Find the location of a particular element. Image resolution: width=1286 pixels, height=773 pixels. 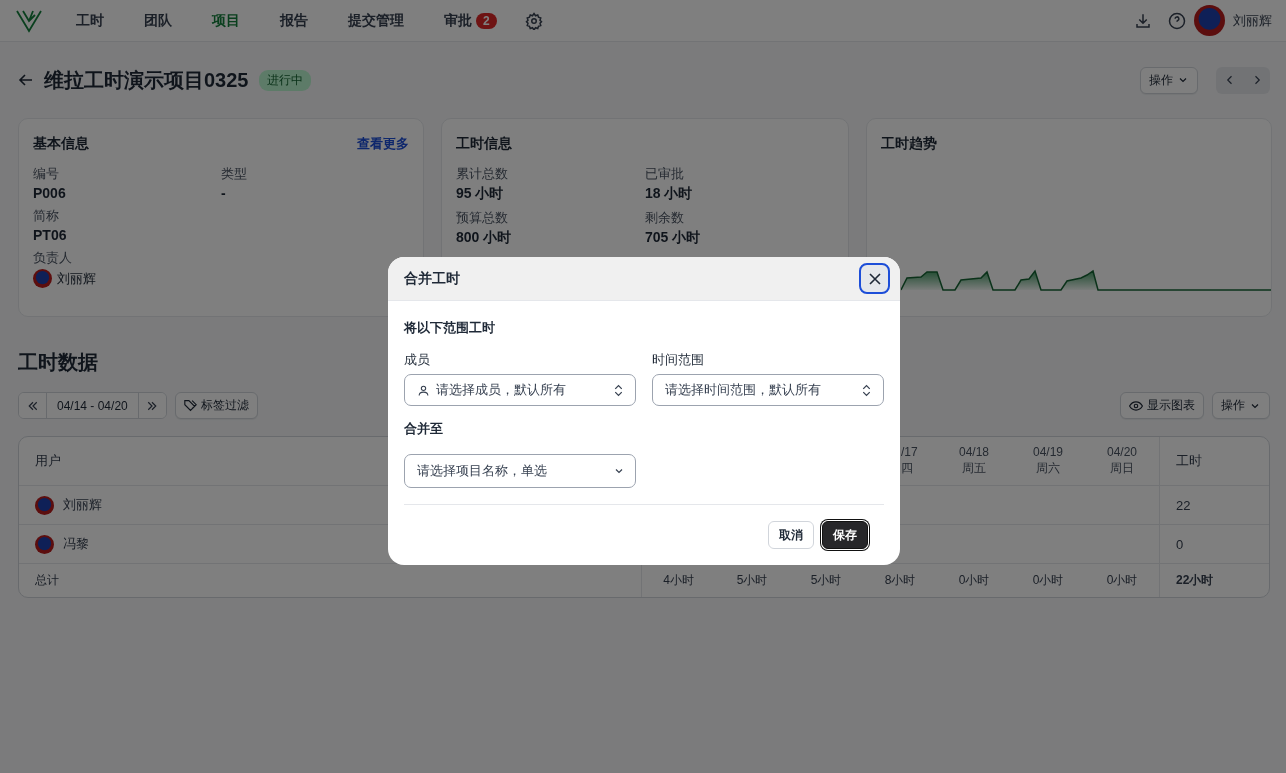

close-button is located at coordinates (874, 278).